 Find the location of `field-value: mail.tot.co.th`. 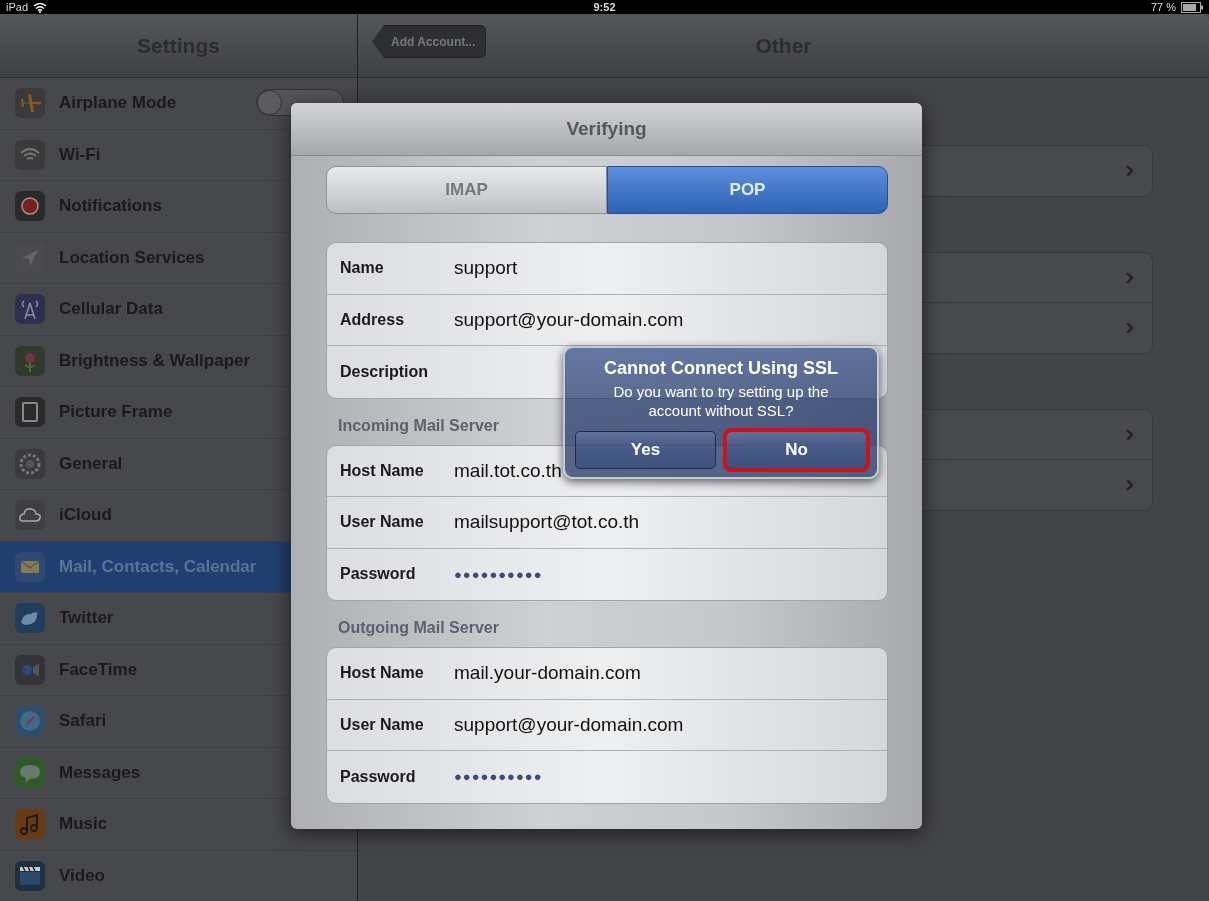

field-value: mail.tot.co.th is located at coordinates (508, 470).